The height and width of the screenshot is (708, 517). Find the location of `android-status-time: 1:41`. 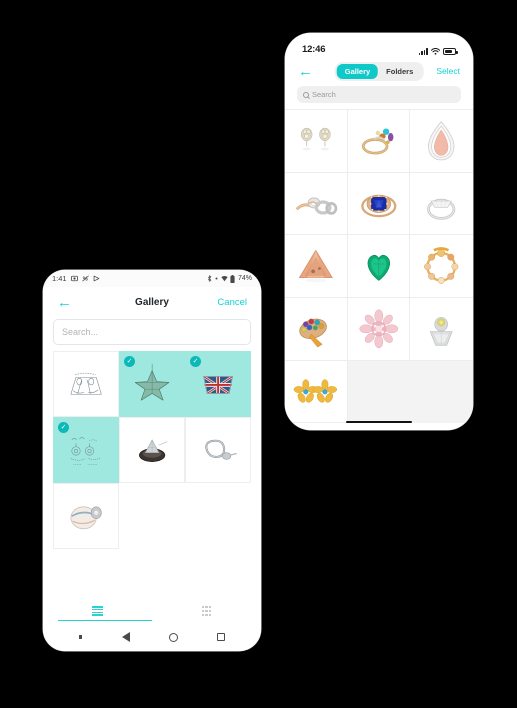

android-status-time: 1:41 is located at coordinates (59, 278).